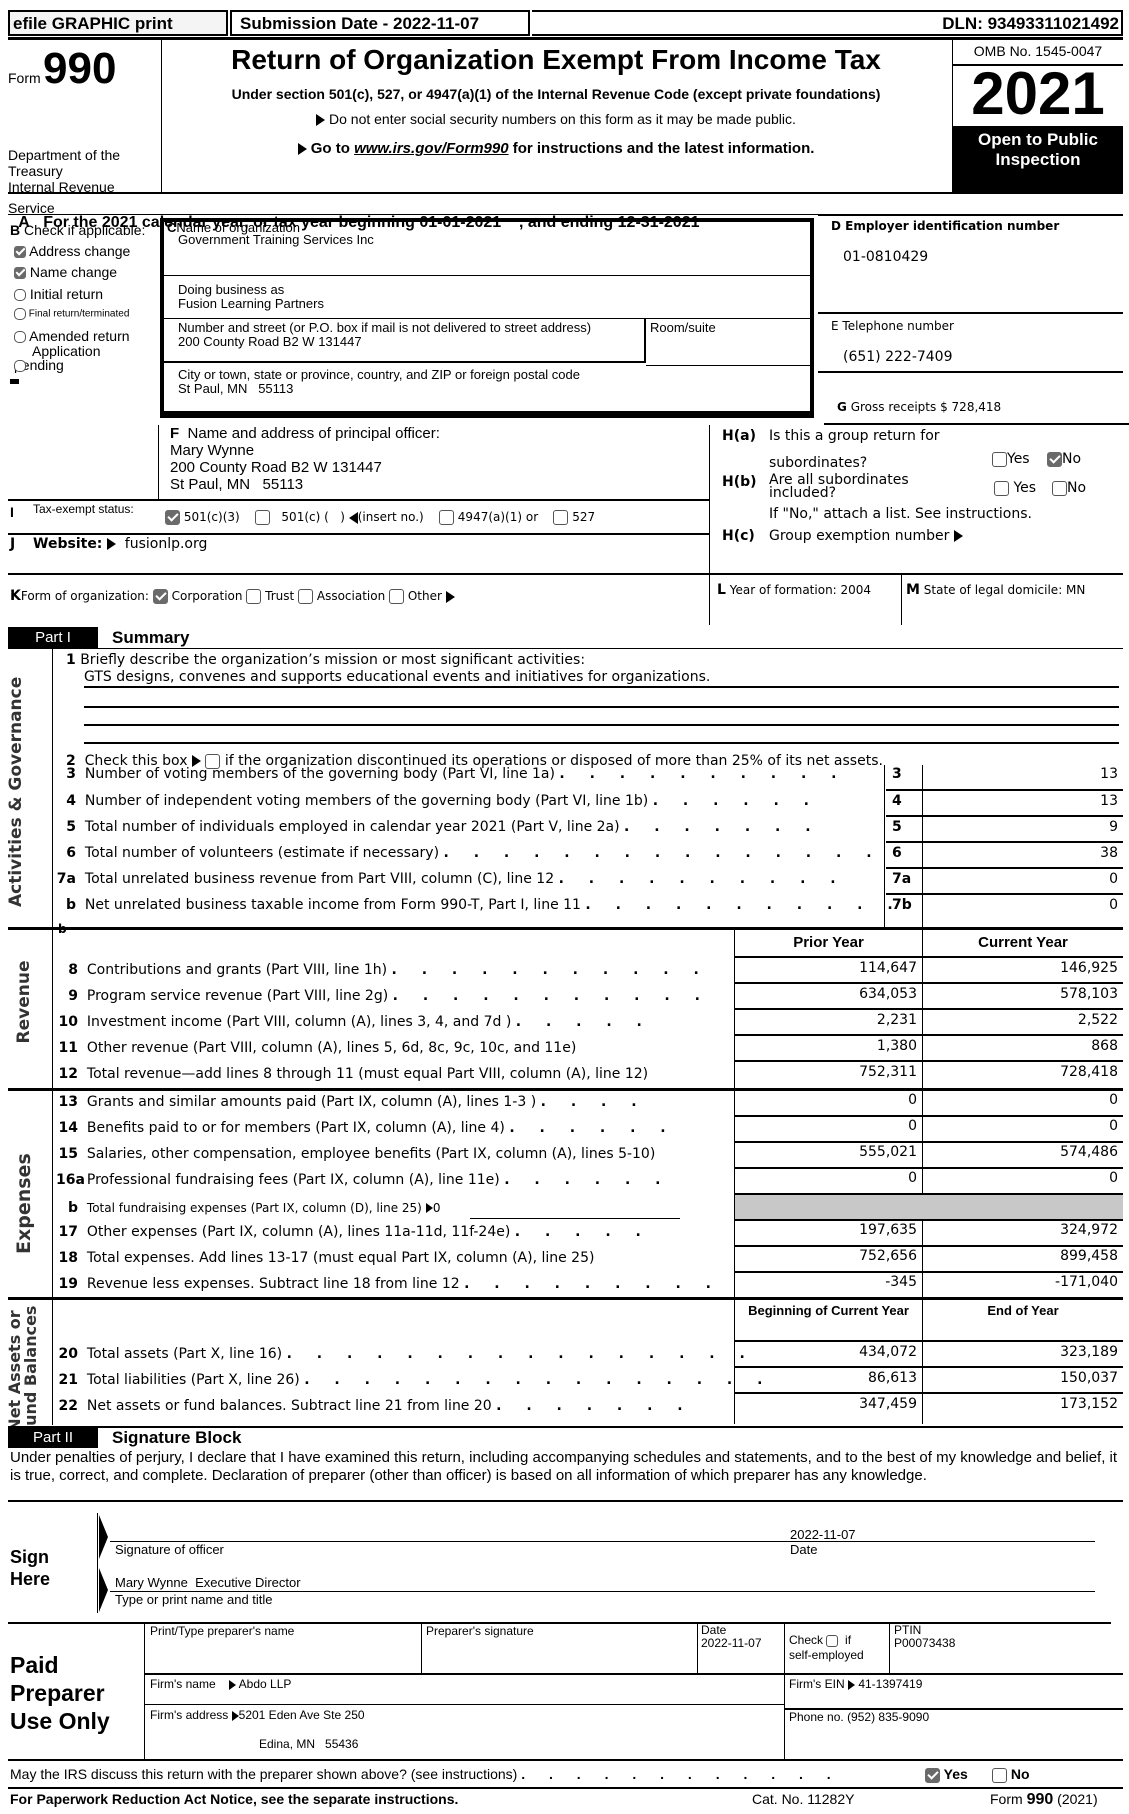  I want to click on city-value: St Paul, MN 55113, so click(236, 388).